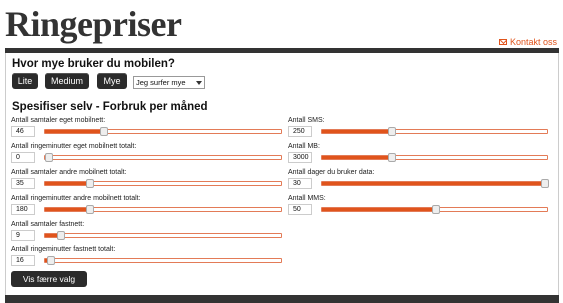 The width and height of the screenshot is (563, 303). I want to click on chevron-down-icon, so click(199, 83).